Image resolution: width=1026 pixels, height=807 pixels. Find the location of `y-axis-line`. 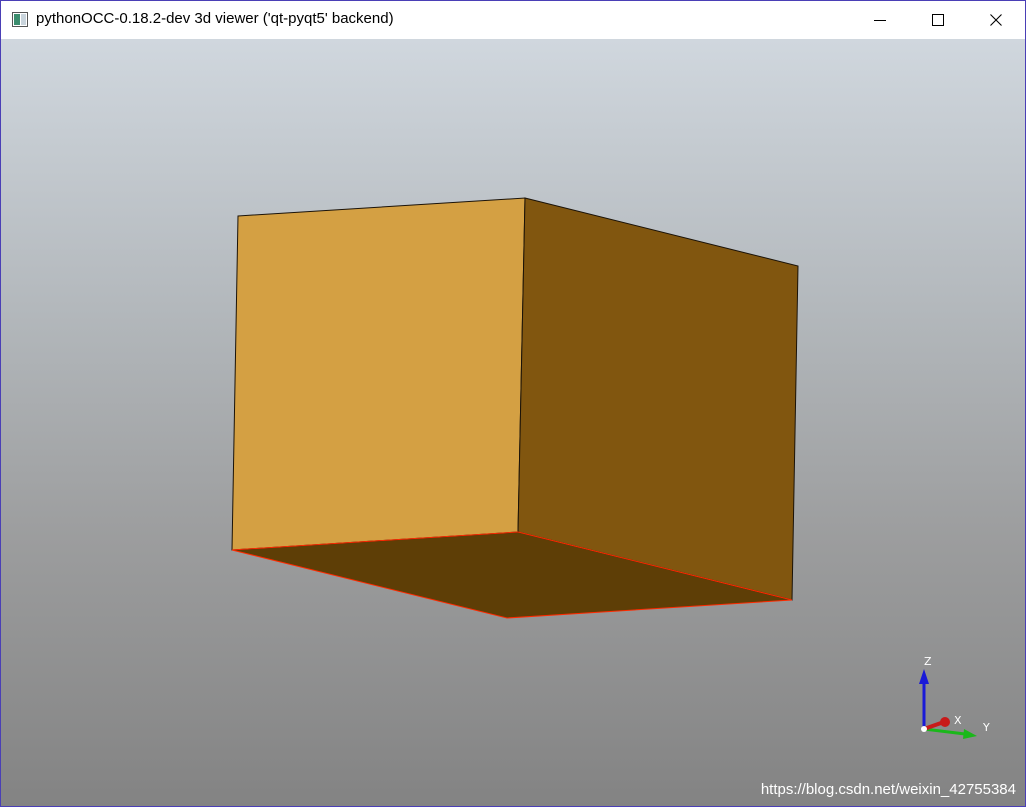

y-axis-line is located at coordinates (944, 731).